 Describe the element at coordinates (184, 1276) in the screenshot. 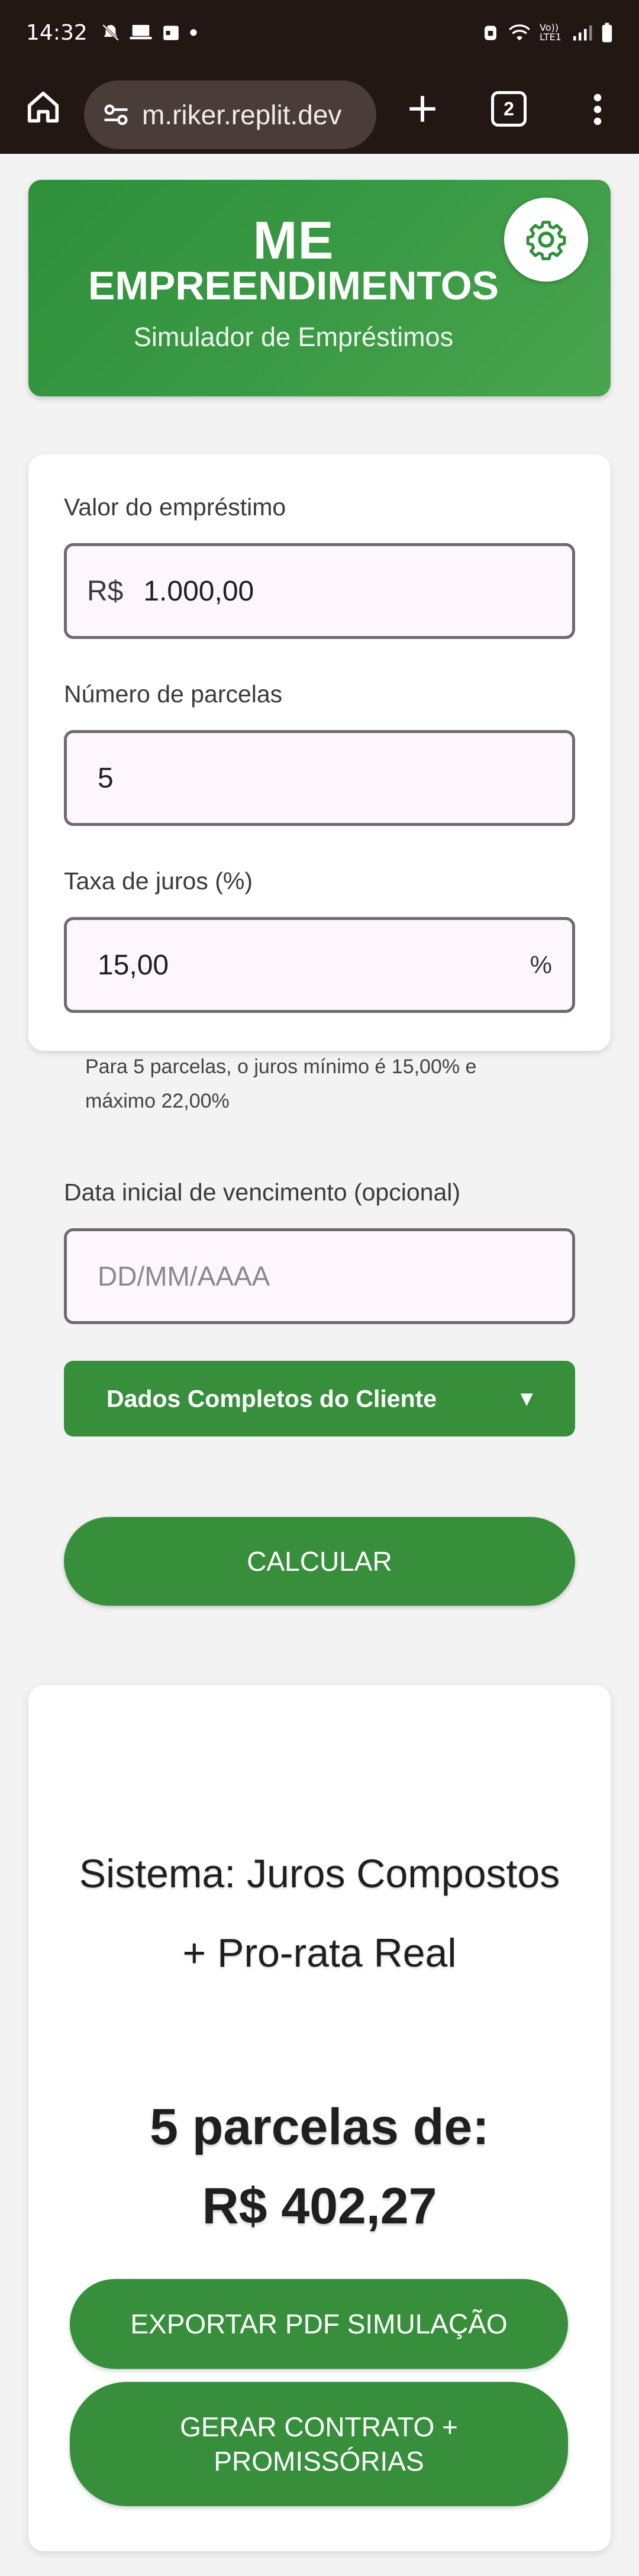

I see `due-date-placeholder: DD/MM/AAAA` at that location.